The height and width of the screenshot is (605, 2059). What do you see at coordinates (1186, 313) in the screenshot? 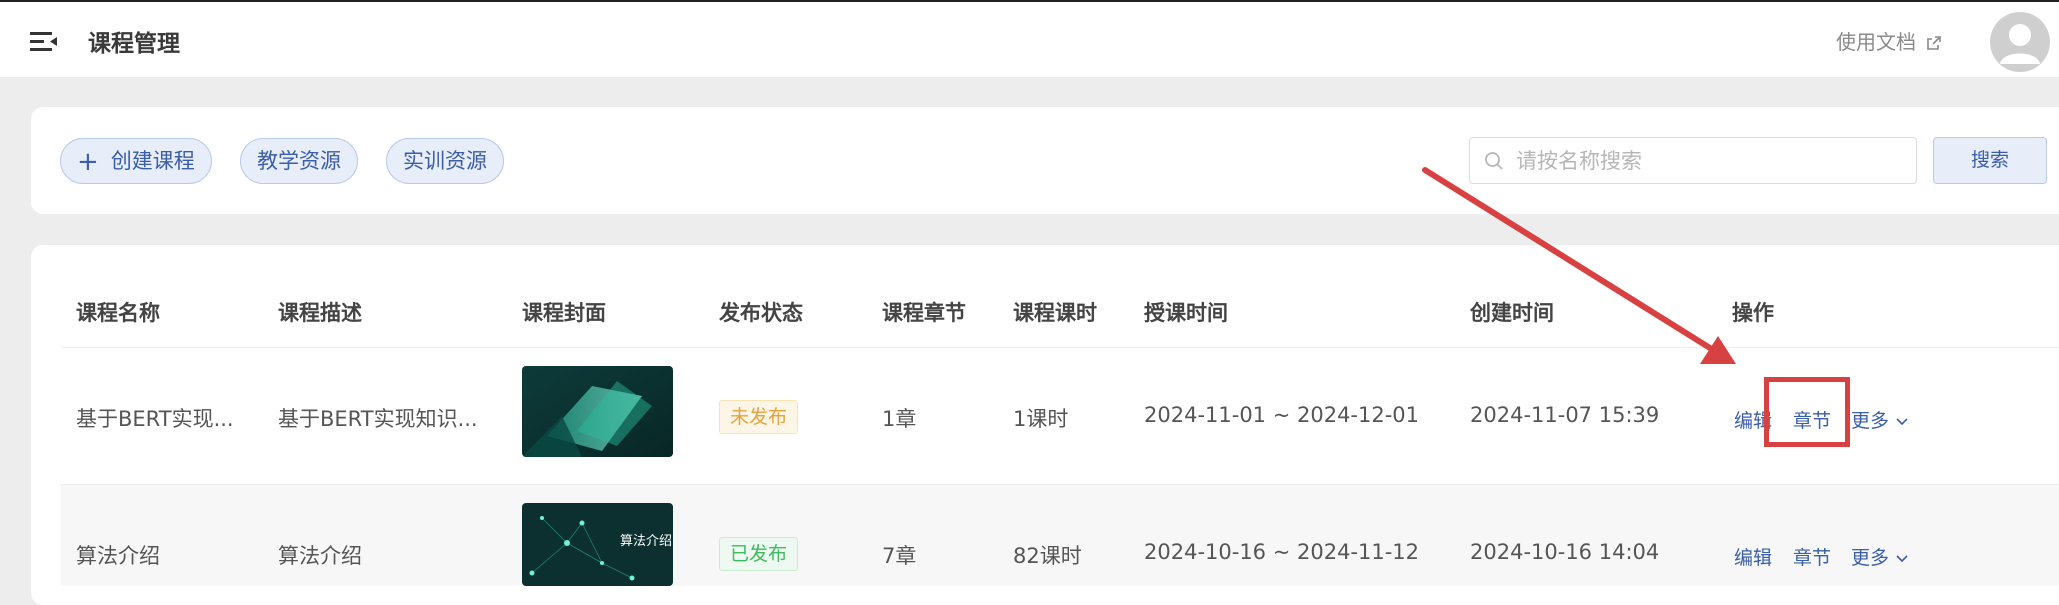
I see `column-header-teaching-time: 授课时间` at bounding box center [1186, 313].